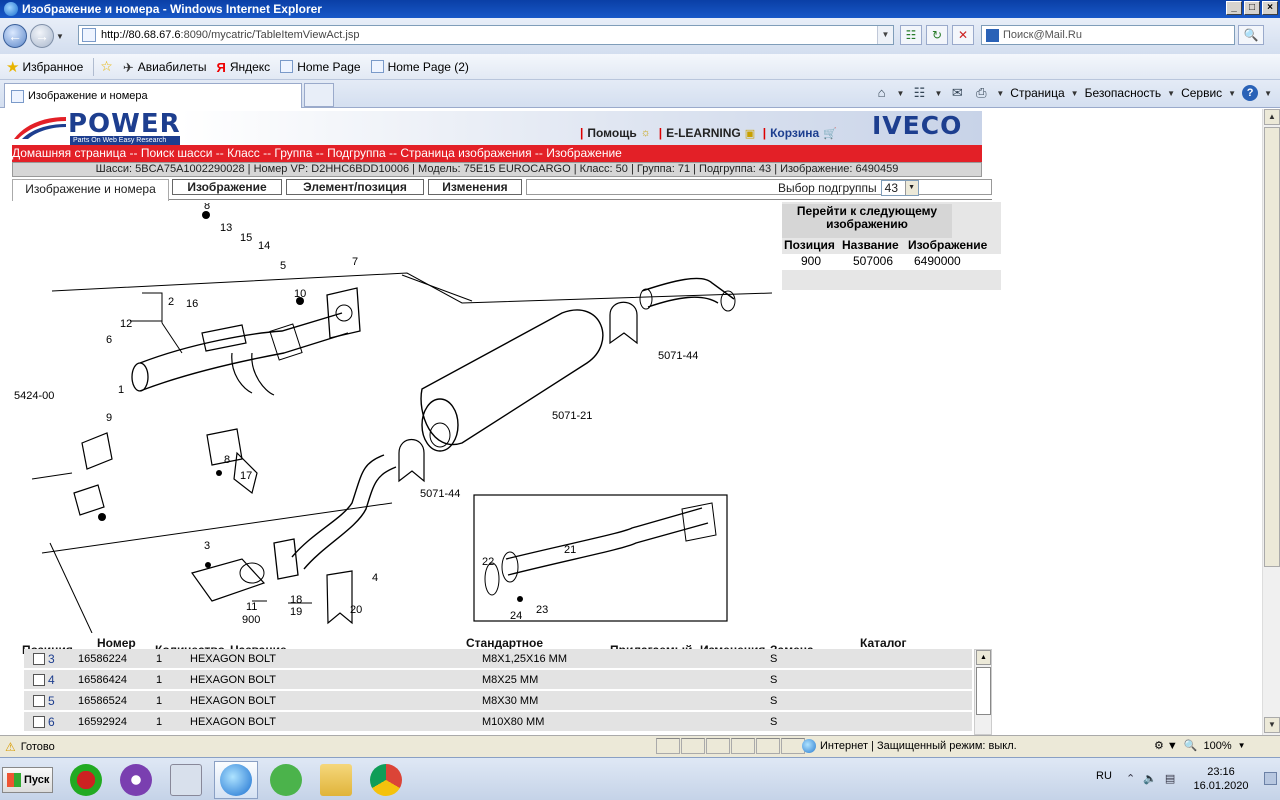 The height and width of the screenshot is (800, 1280). Describe the element at coordinates (1123, 93) in the screenshot. I see `safety-menu: Безопасность` at that location.